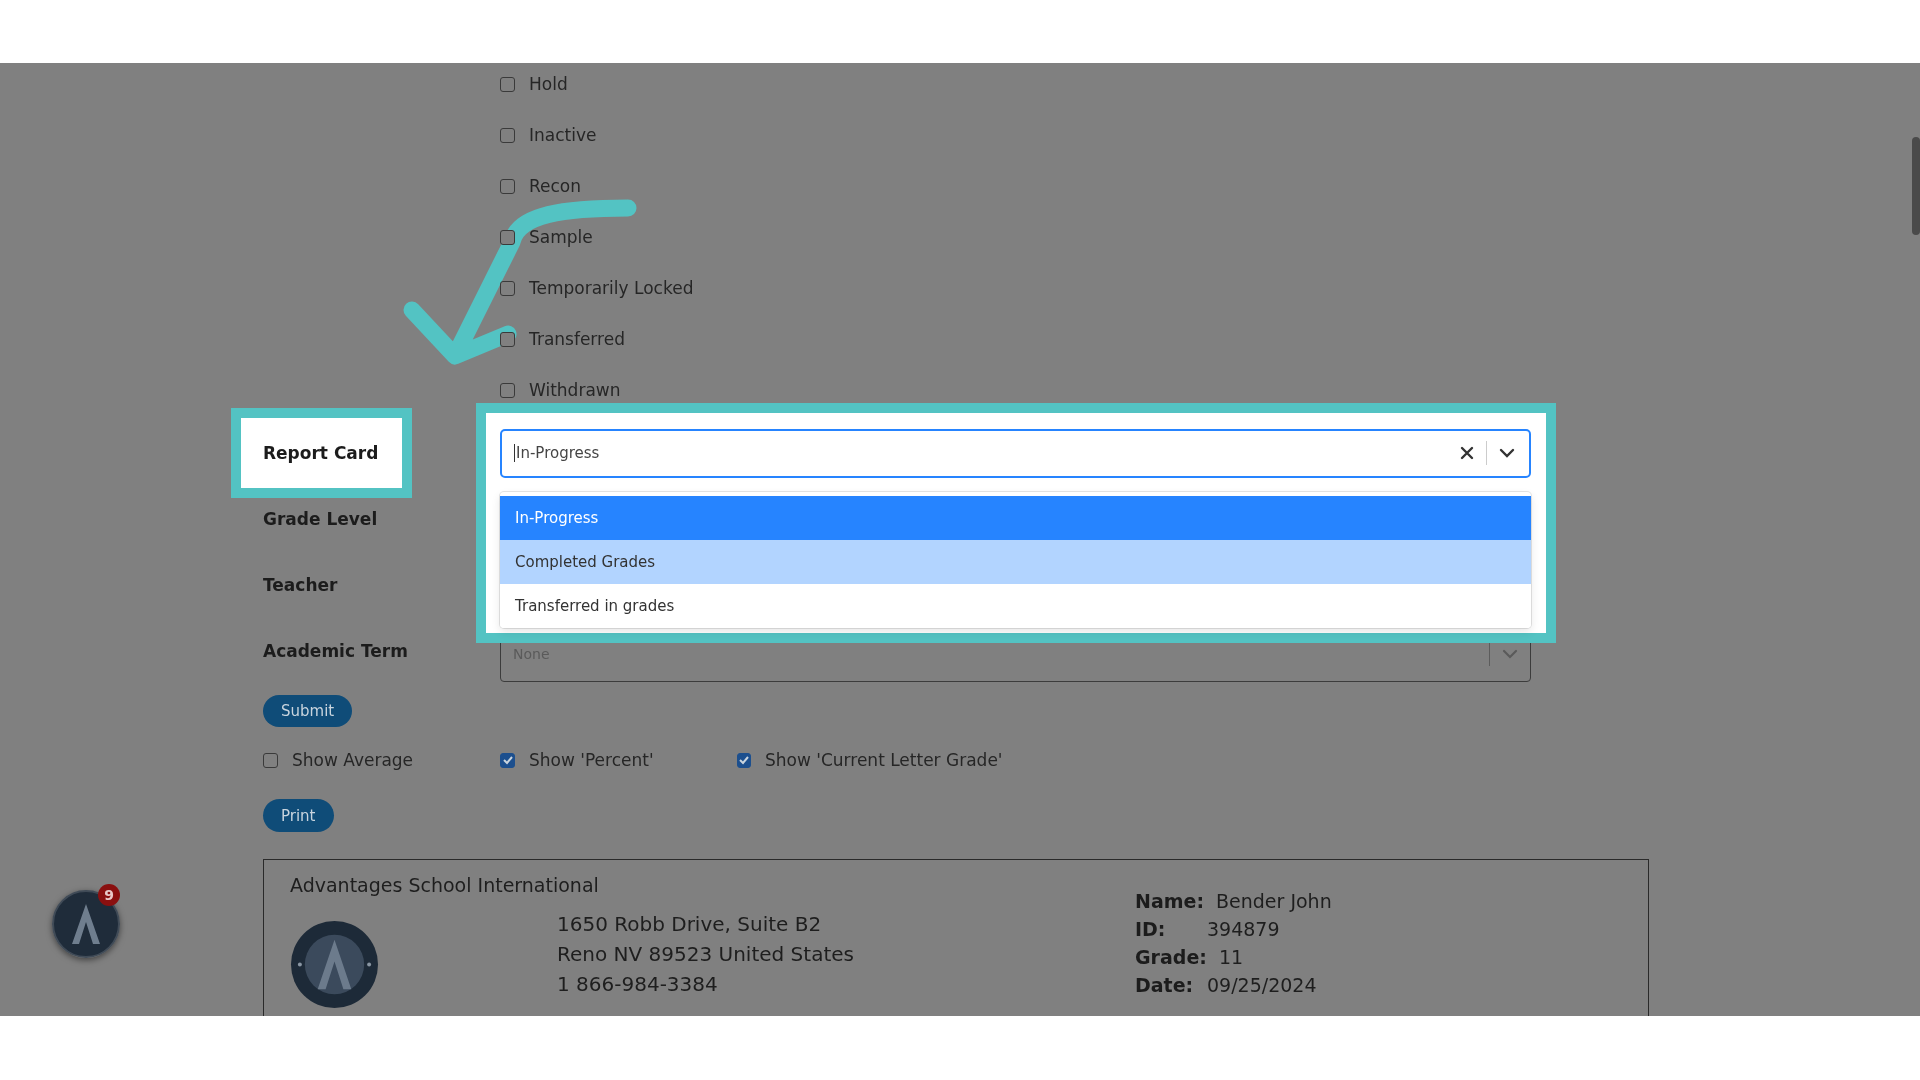  Describe the element at coordinates (1243, 929) in the screenshot. I see `info-value: 394879` at that location.